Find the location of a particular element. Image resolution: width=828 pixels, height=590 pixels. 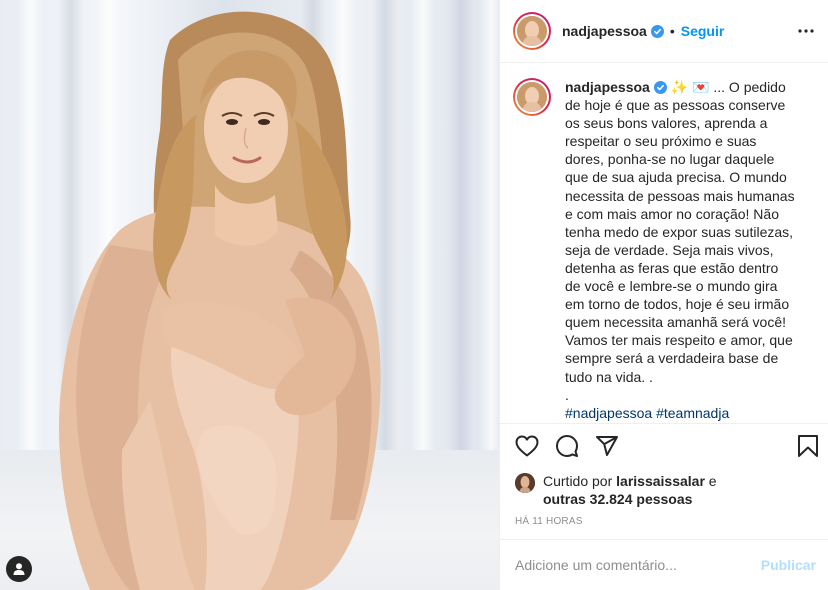

caption-text-line: e com mais amor no coração! Não is located at coordinates (672, 213).